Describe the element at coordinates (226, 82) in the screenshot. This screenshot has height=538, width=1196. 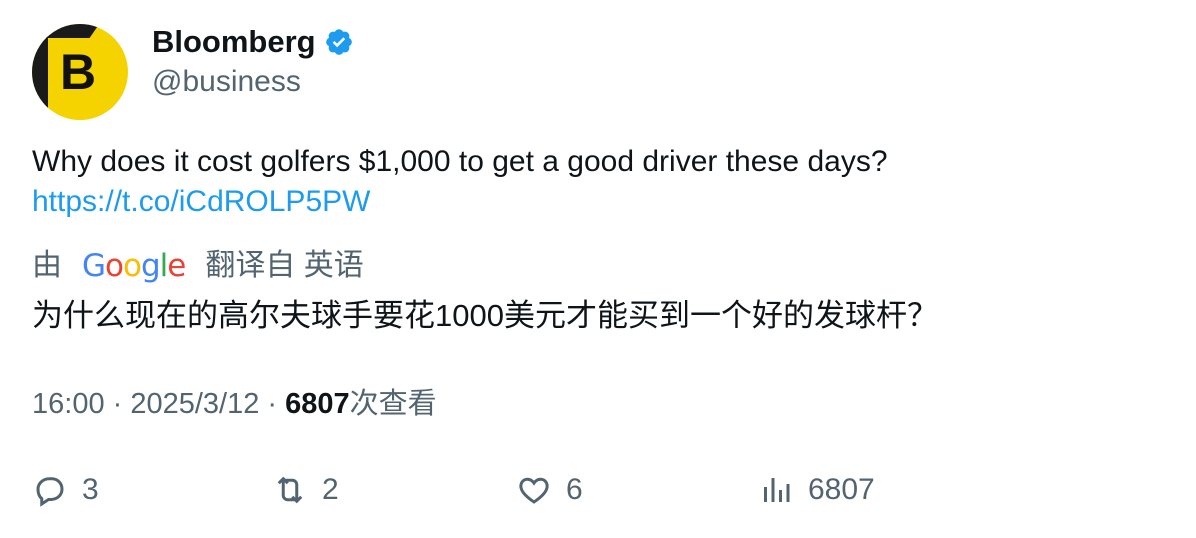
I see `author-handle: @business` at that location.